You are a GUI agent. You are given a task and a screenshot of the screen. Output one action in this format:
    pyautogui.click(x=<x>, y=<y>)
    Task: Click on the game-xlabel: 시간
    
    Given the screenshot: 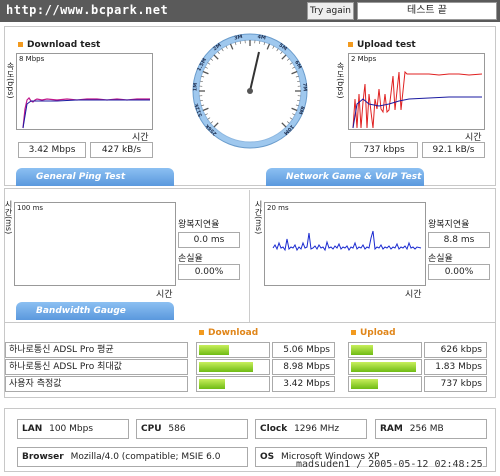 What is the action you would take?
    pyautogui.click(x=413, y=295)
    